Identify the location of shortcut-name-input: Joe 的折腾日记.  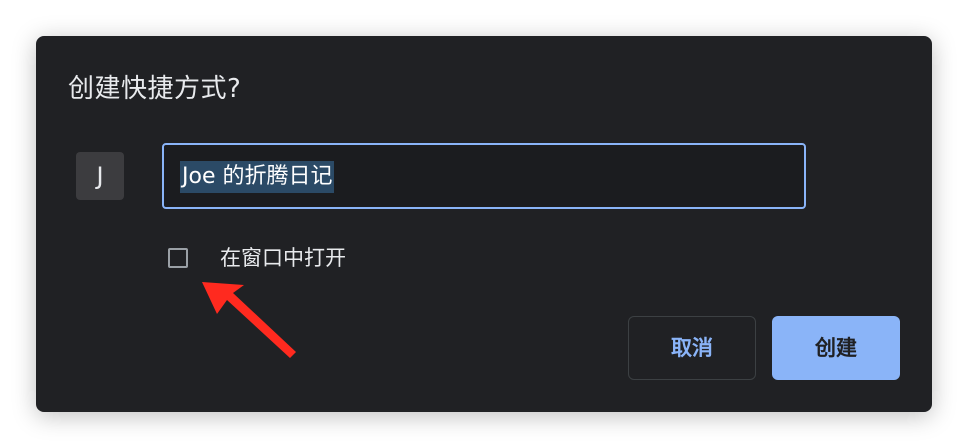
(484, 176).